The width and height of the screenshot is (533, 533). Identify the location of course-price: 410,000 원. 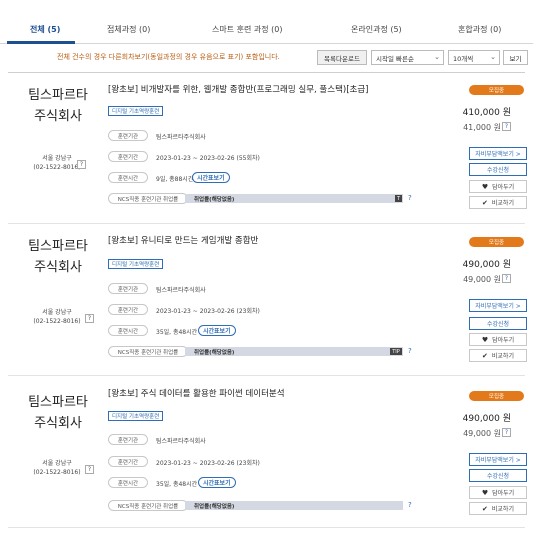
(486, 113).